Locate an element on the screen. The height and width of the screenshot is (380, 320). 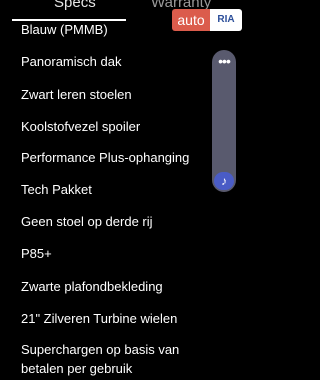
logo-auto-text: auto is located at coordinates (191, 20).